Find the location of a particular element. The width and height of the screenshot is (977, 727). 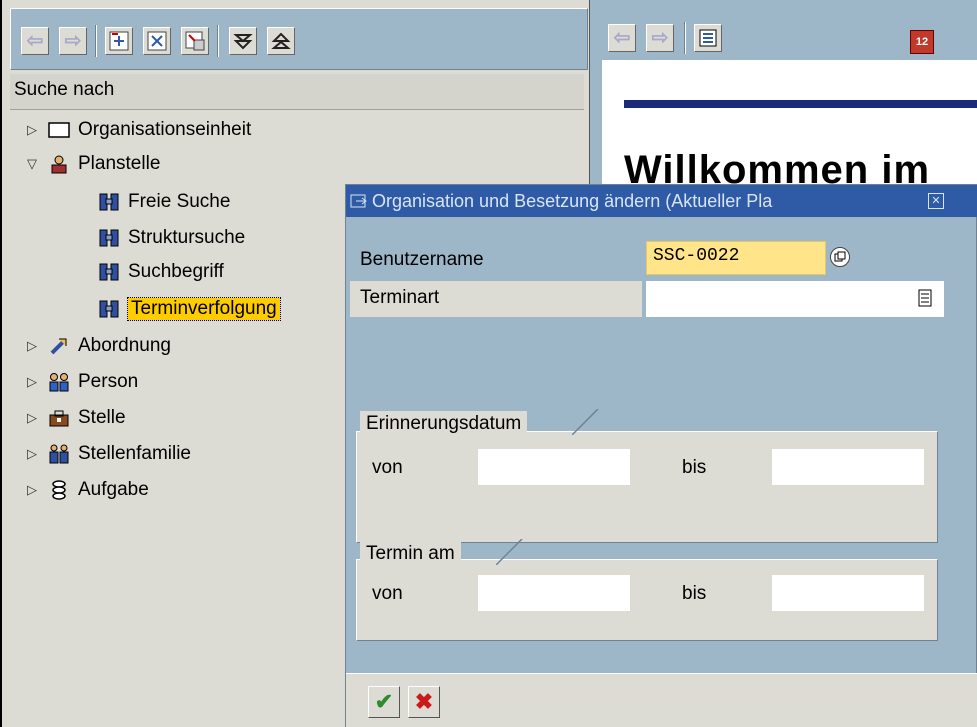

cancel-button: ✖ is located at coordinates (424, 702).